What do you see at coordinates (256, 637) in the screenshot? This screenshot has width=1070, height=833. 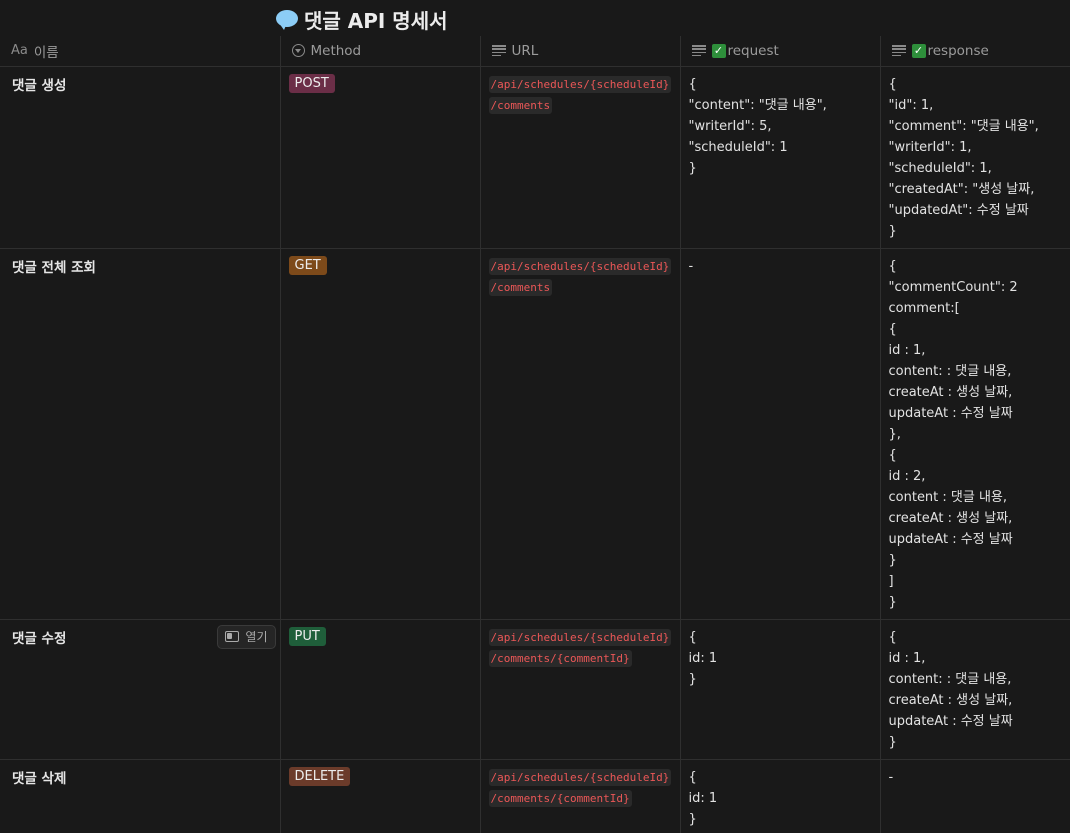 I see `open-button-label: 열기` at bounding box center [256, 637].